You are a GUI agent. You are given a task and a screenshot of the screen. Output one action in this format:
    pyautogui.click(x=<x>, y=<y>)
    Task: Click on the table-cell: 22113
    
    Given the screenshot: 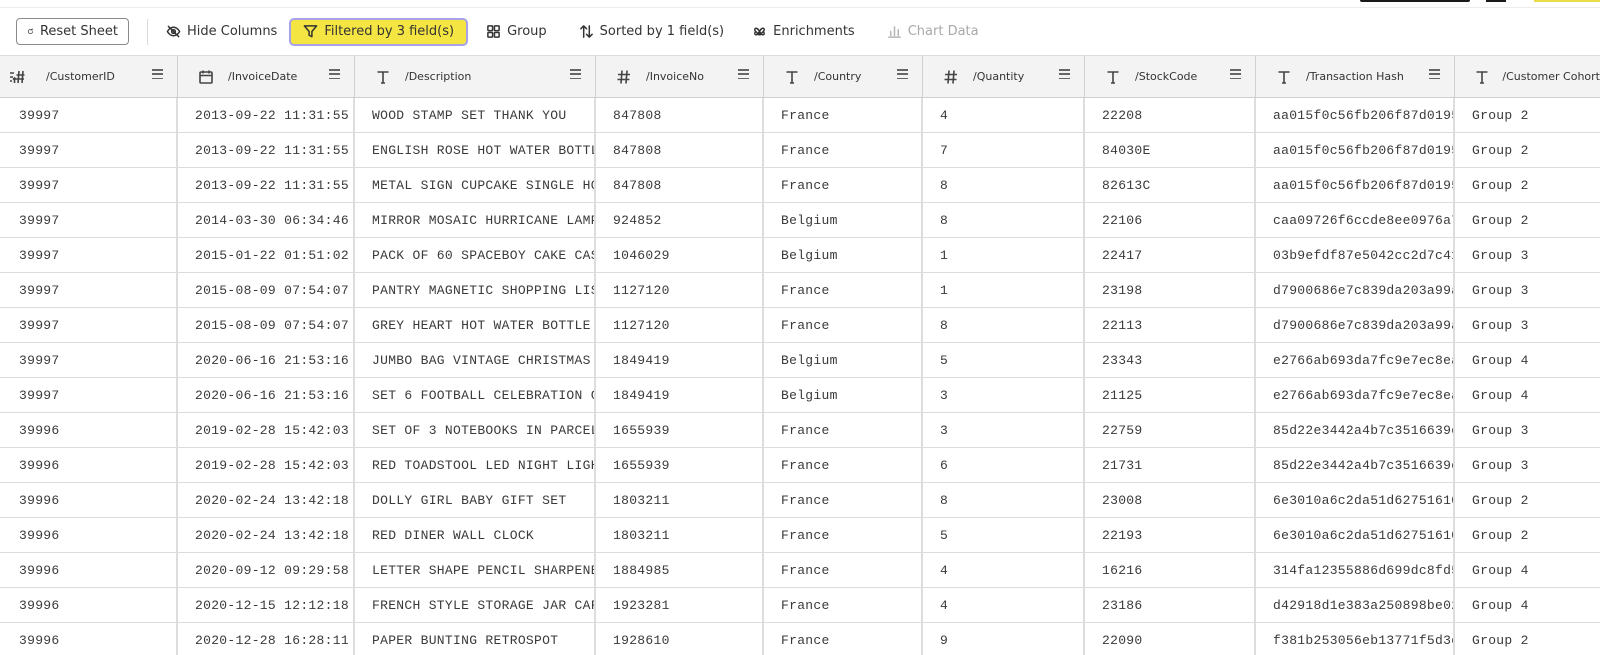 What is the action you would take?
    pyautogui.click(x=1170, y=325)
    